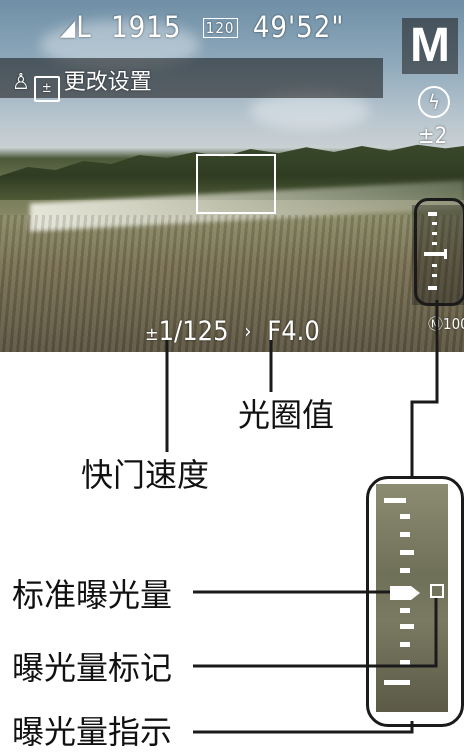 The image size is (464, 753). What do you see at coordinates (107, 82) in the screenshot?
I see `change-settings-label: 更改设置` at bounding box center [107, 82].